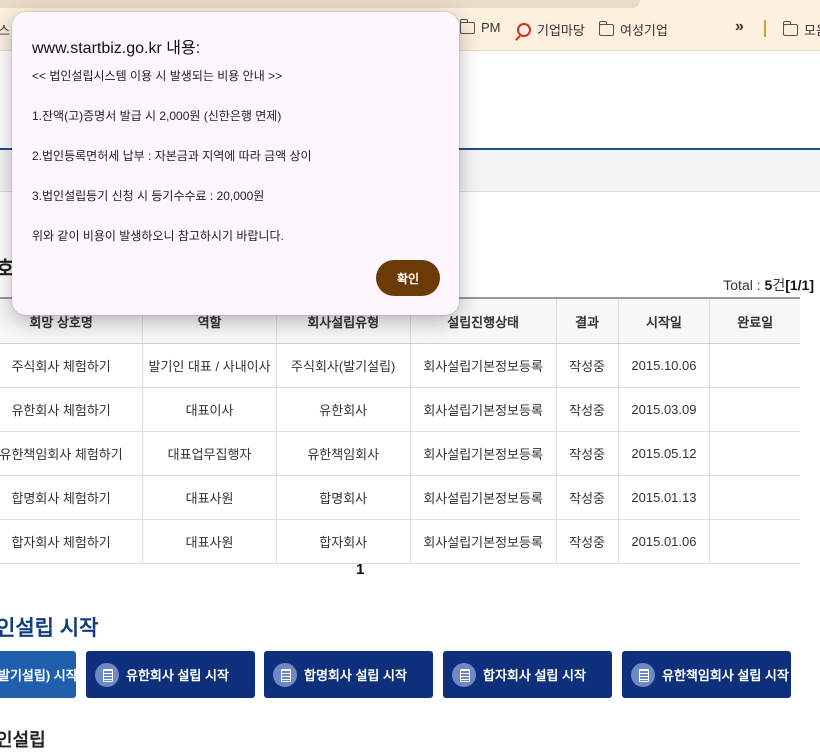  Describe the element at coordinates (561, 30) in the screenshot. I see `bookmark-label: 기업마당` at that location.